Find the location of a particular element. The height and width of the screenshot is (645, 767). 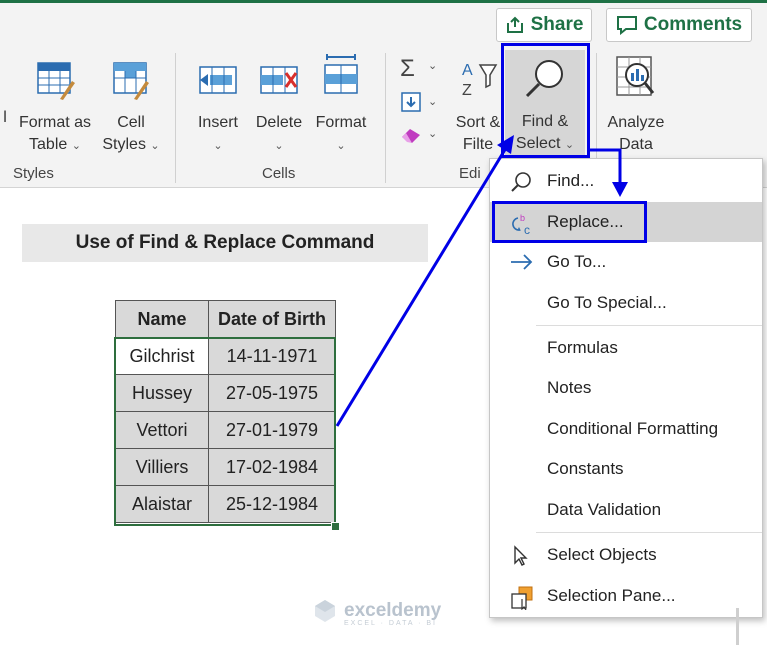

cell-name: Villiers is located at coordinates (162, 467).